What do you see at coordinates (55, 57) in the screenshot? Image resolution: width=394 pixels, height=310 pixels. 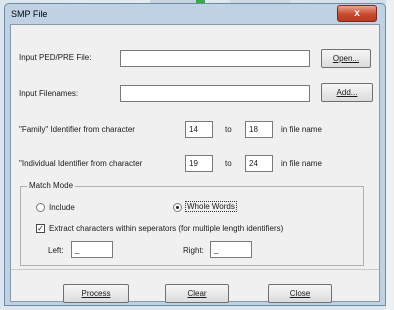 I see `ped-file-label: Input PED/PRE File:` at bounding box center [55, 57].